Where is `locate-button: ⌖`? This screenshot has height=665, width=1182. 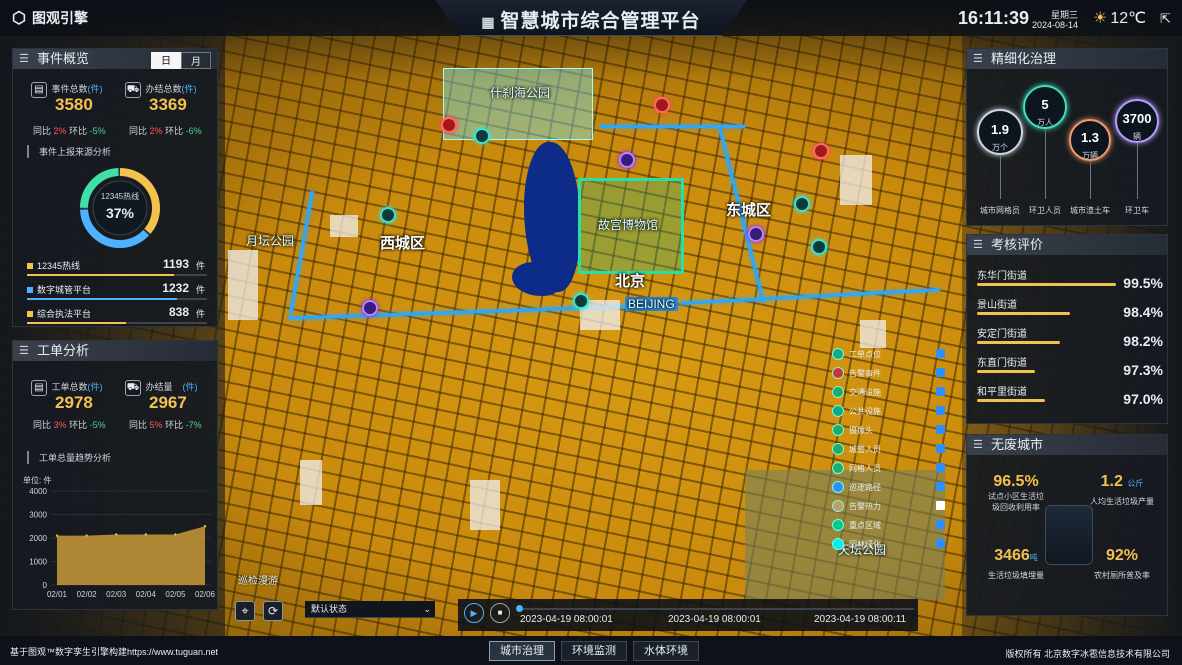 locate-button: ⌖ is located at coordinates (245, 611).